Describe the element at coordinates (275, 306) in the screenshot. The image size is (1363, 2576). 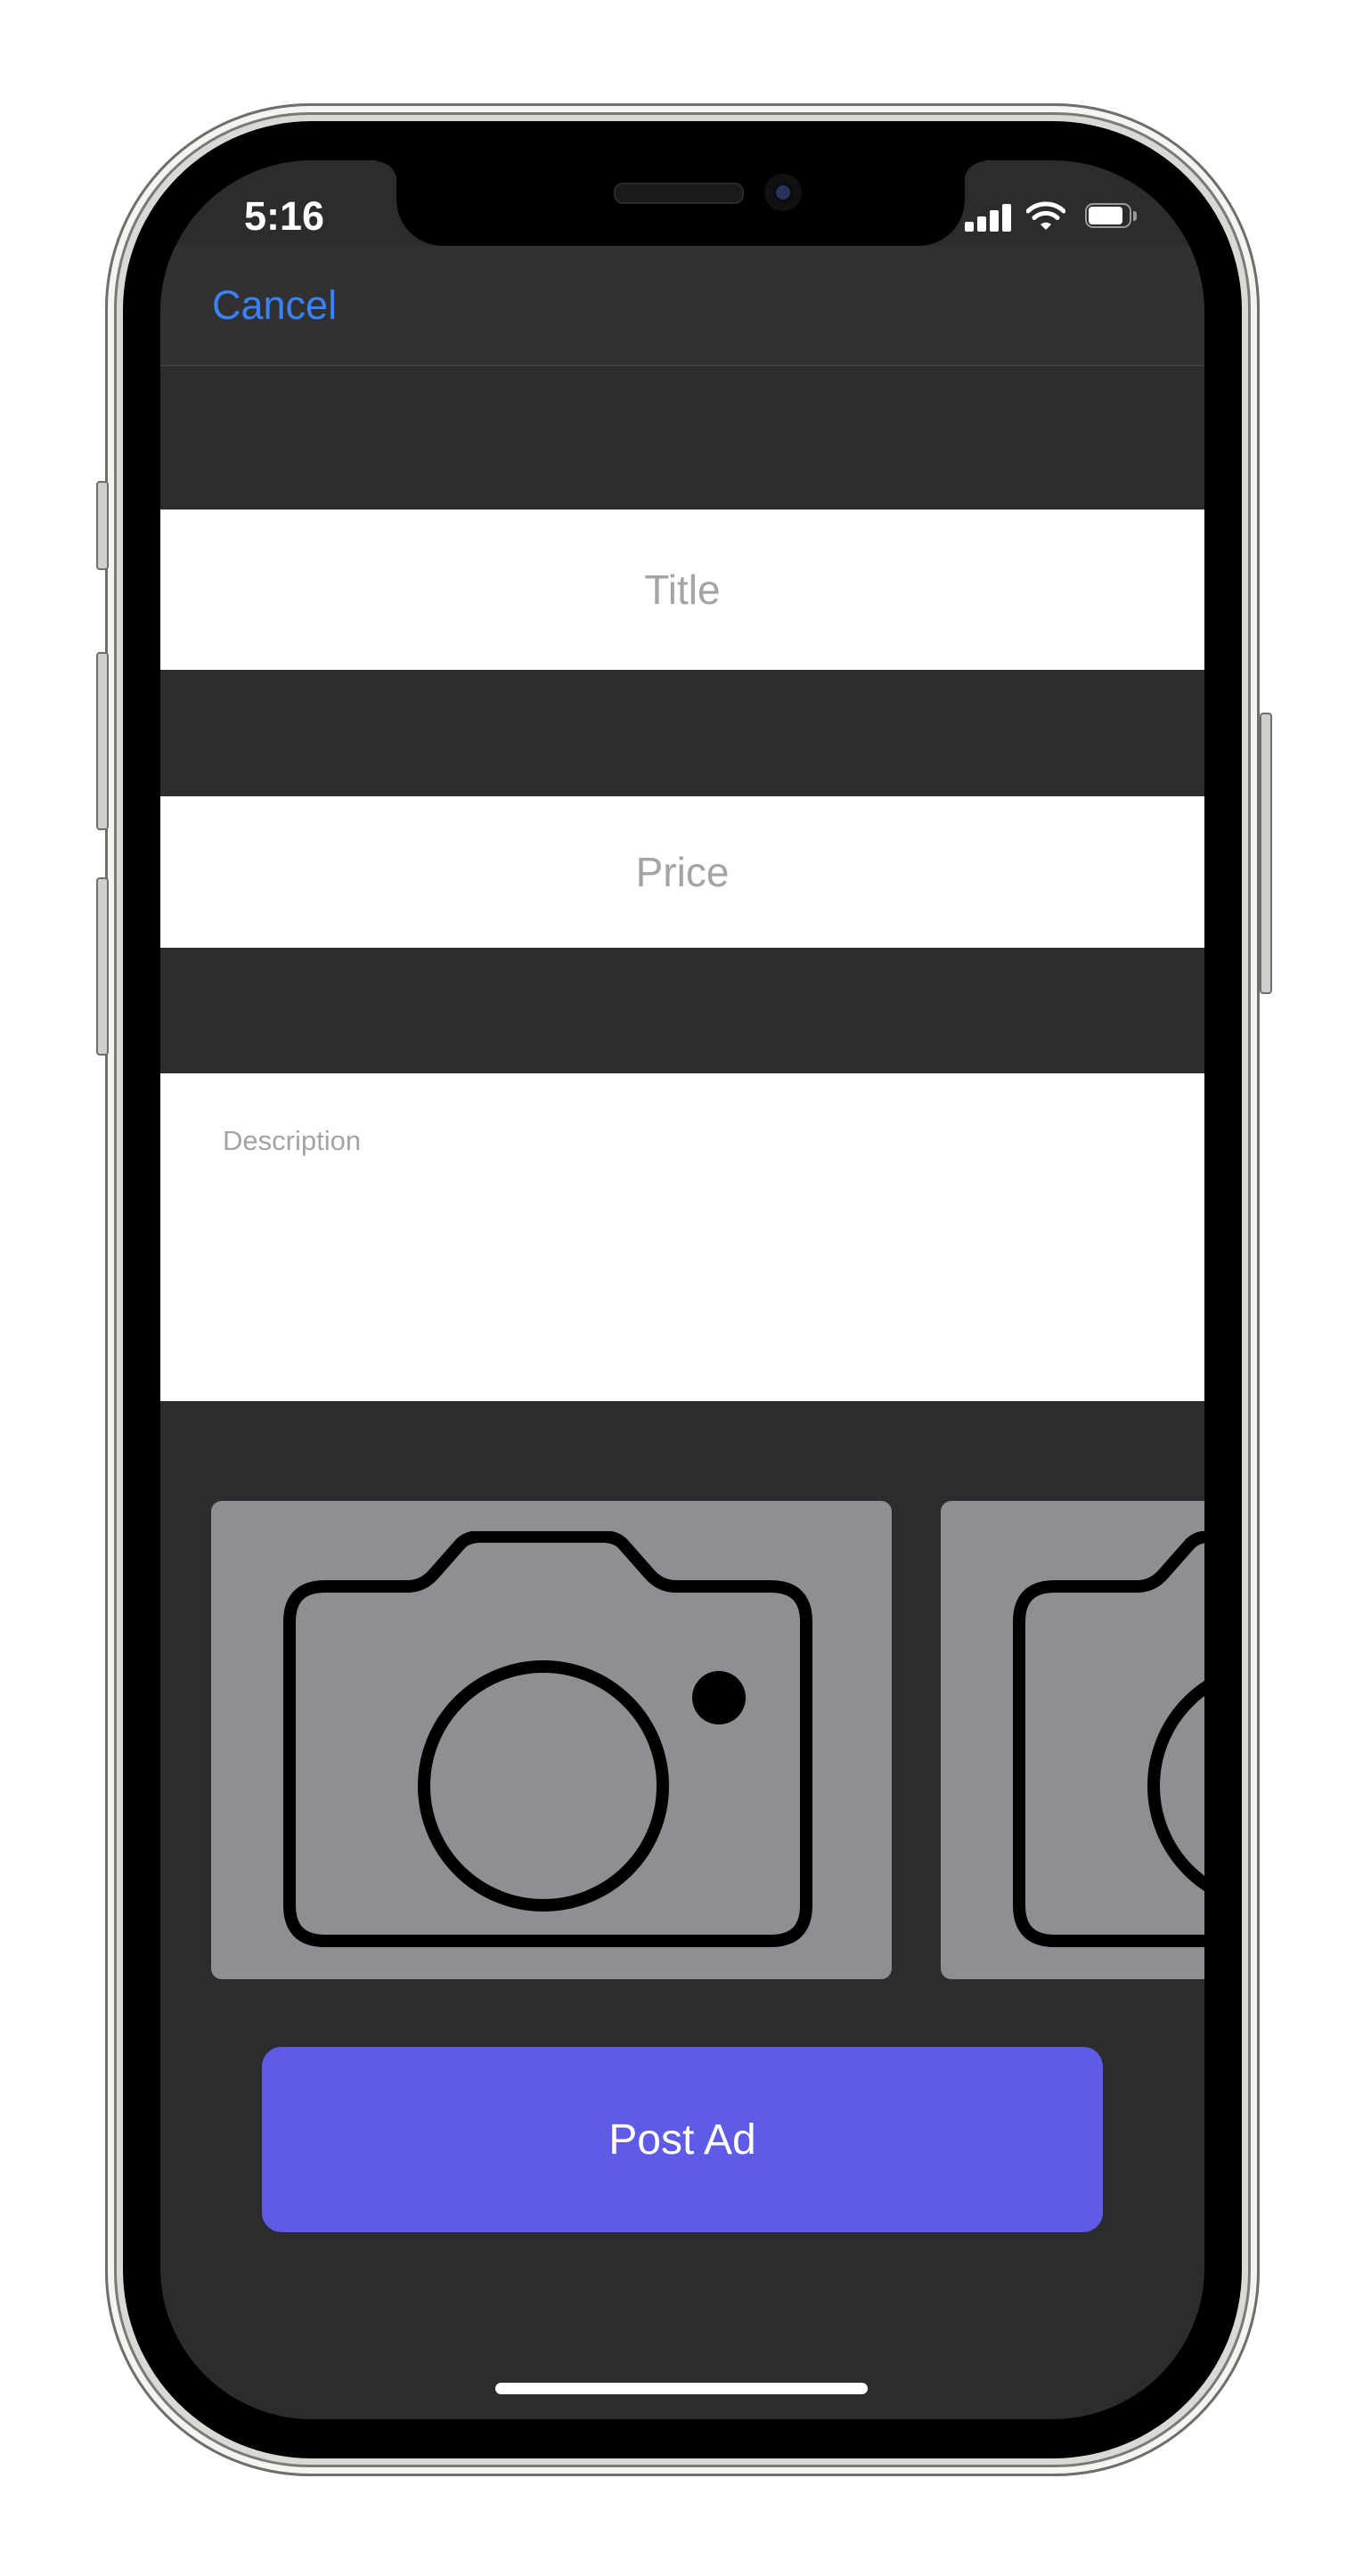
I see `cancel-button: Cancel` at that location.